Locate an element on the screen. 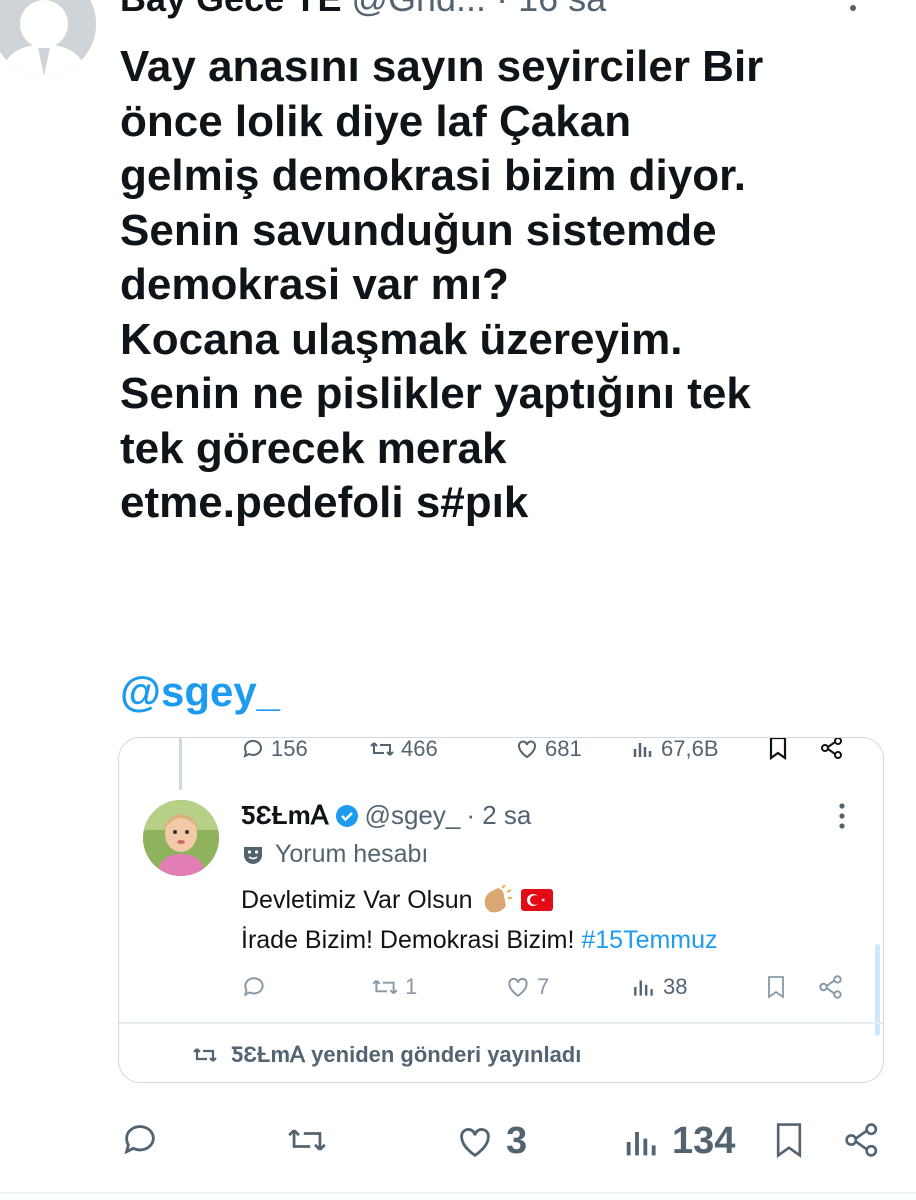  views-action: 67,6B is located at coordinates (675, 749).